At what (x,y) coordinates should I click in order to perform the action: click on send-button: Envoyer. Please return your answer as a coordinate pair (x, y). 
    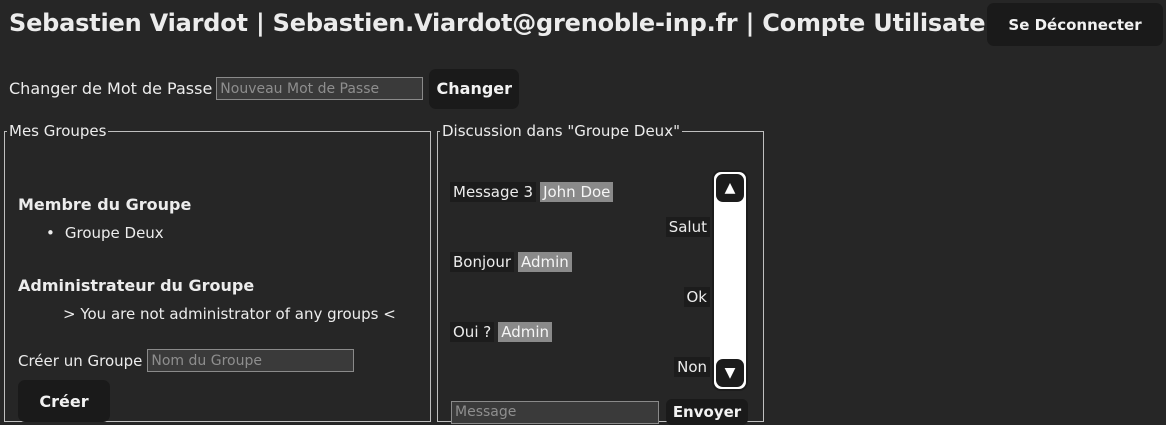
    Looking at the image, I should click on (707, 412).